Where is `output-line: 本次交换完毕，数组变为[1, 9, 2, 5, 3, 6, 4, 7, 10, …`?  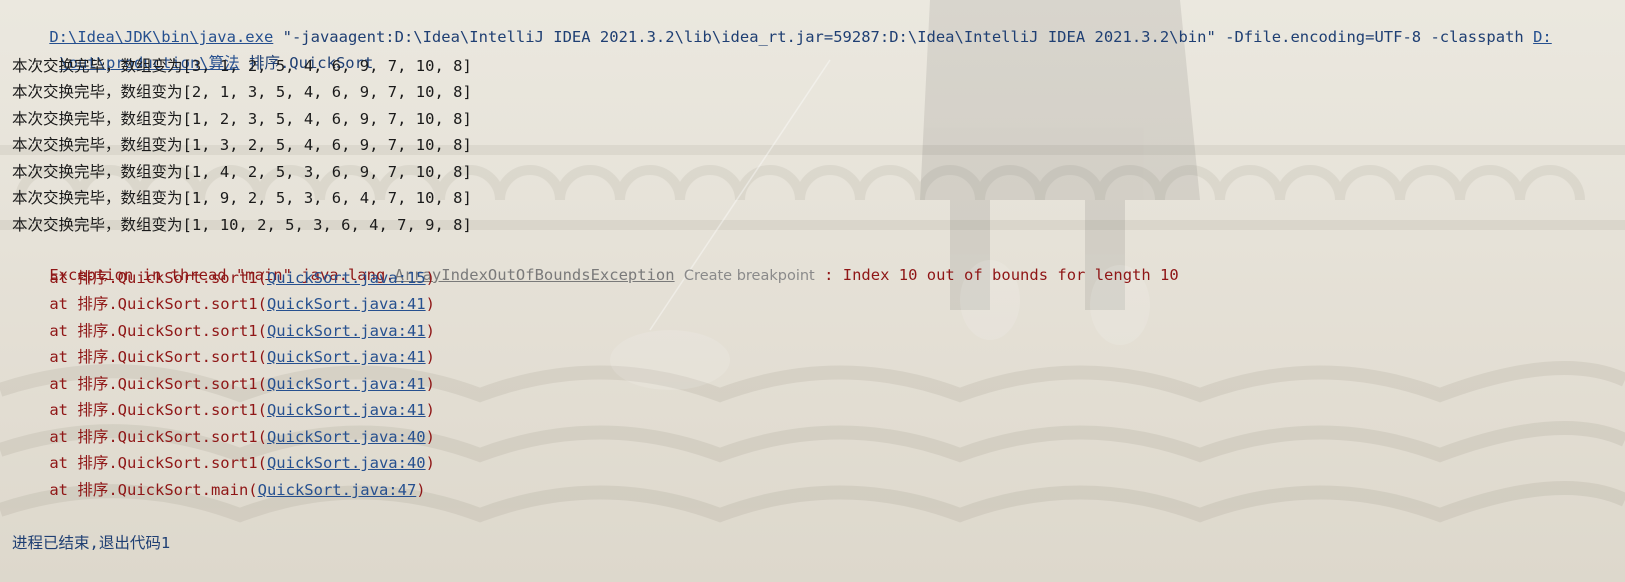 output-line: 本次交换完毕，数组变为[1, 9, 2, 5, 3, 6, 4, 7, 10, … is located at coordinates (242, 198).